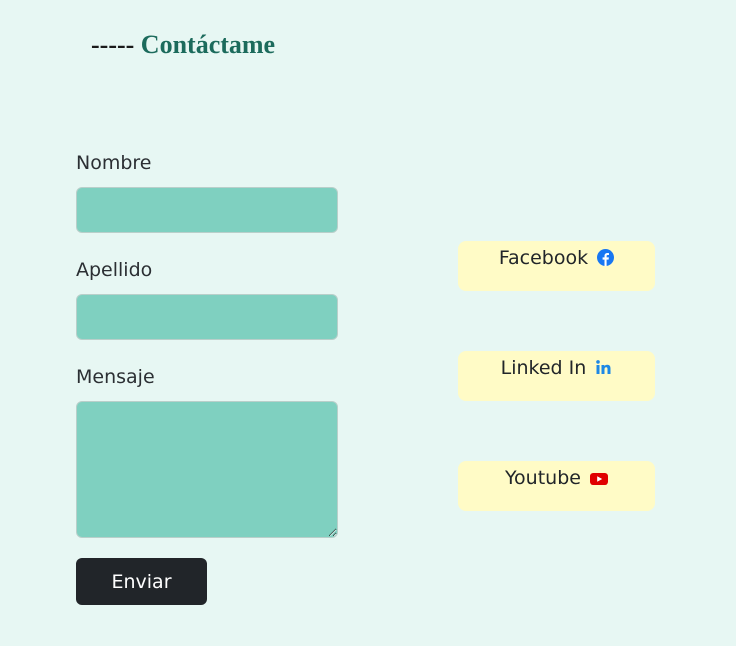 The width and height of the screenshot is (736, 646). I want to click on nombre-label: Nombre, so click(114, 163).